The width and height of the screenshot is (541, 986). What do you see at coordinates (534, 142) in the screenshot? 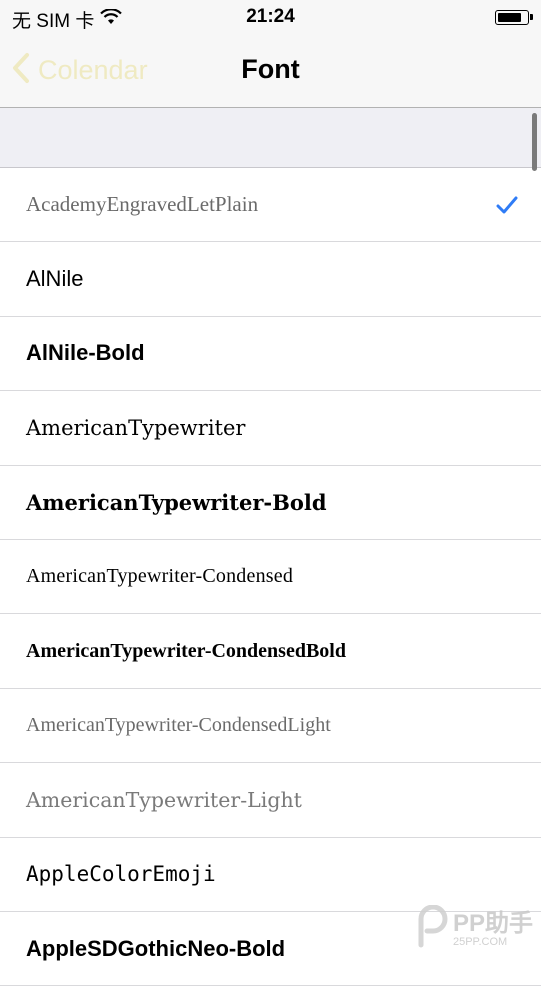
I see `scroll-indicator` at bounding box center [534, 142].